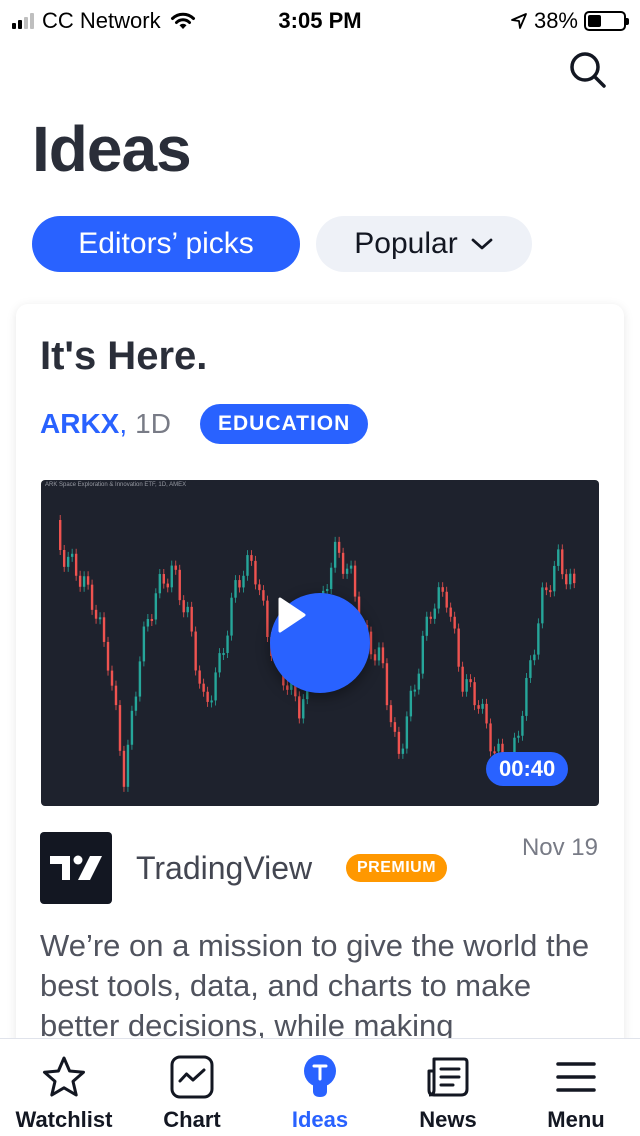 The width and height of the screenshot is (640, 1136). What do you see at coordinates (576, 1119) in the screenshot?
I see `tab-menu-label: Menu` at bounding box center [576, 1119].